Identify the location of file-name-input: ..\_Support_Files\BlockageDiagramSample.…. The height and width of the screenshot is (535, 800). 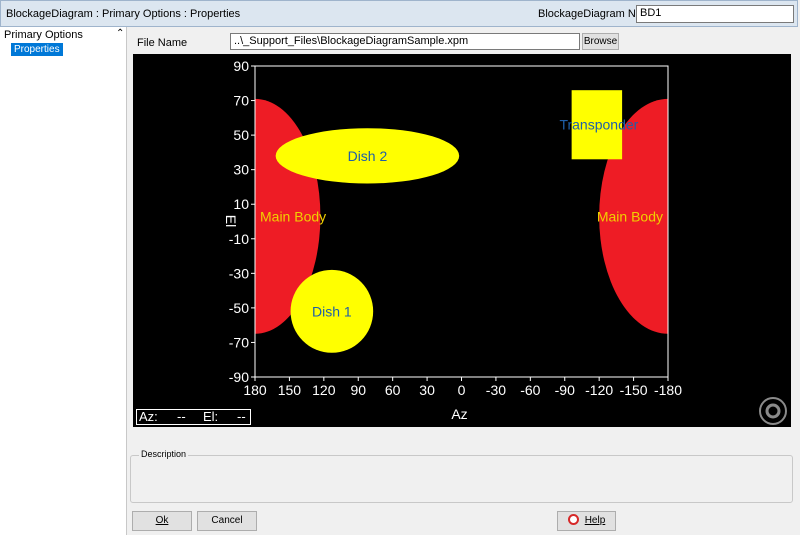
(405, 41).